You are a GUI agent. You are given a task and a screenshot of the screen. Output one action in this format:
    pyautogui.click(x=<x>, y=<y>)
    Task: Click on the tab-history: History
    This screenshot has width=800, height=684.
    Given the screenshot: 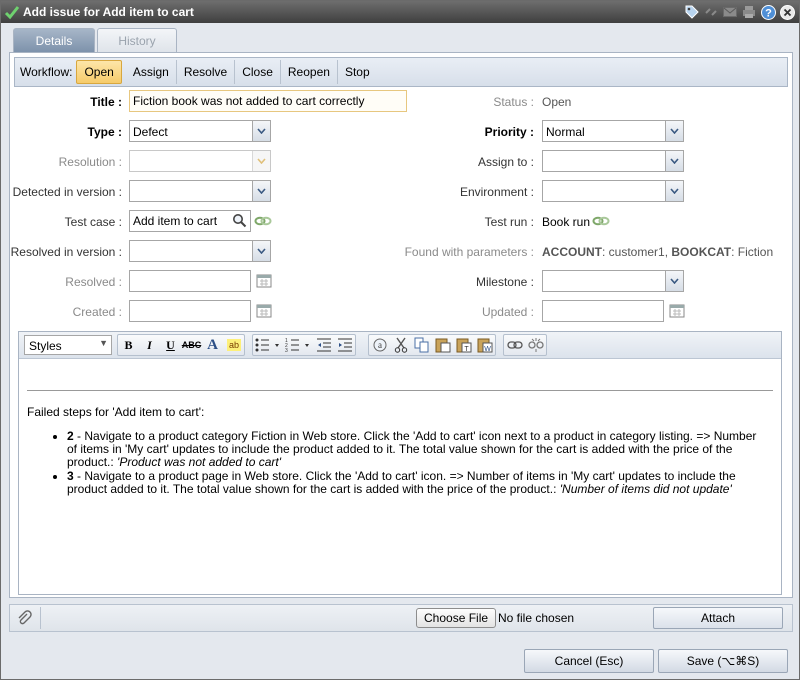 What is the action you would take?
    pyautogui.click(x=137, y=40)
    